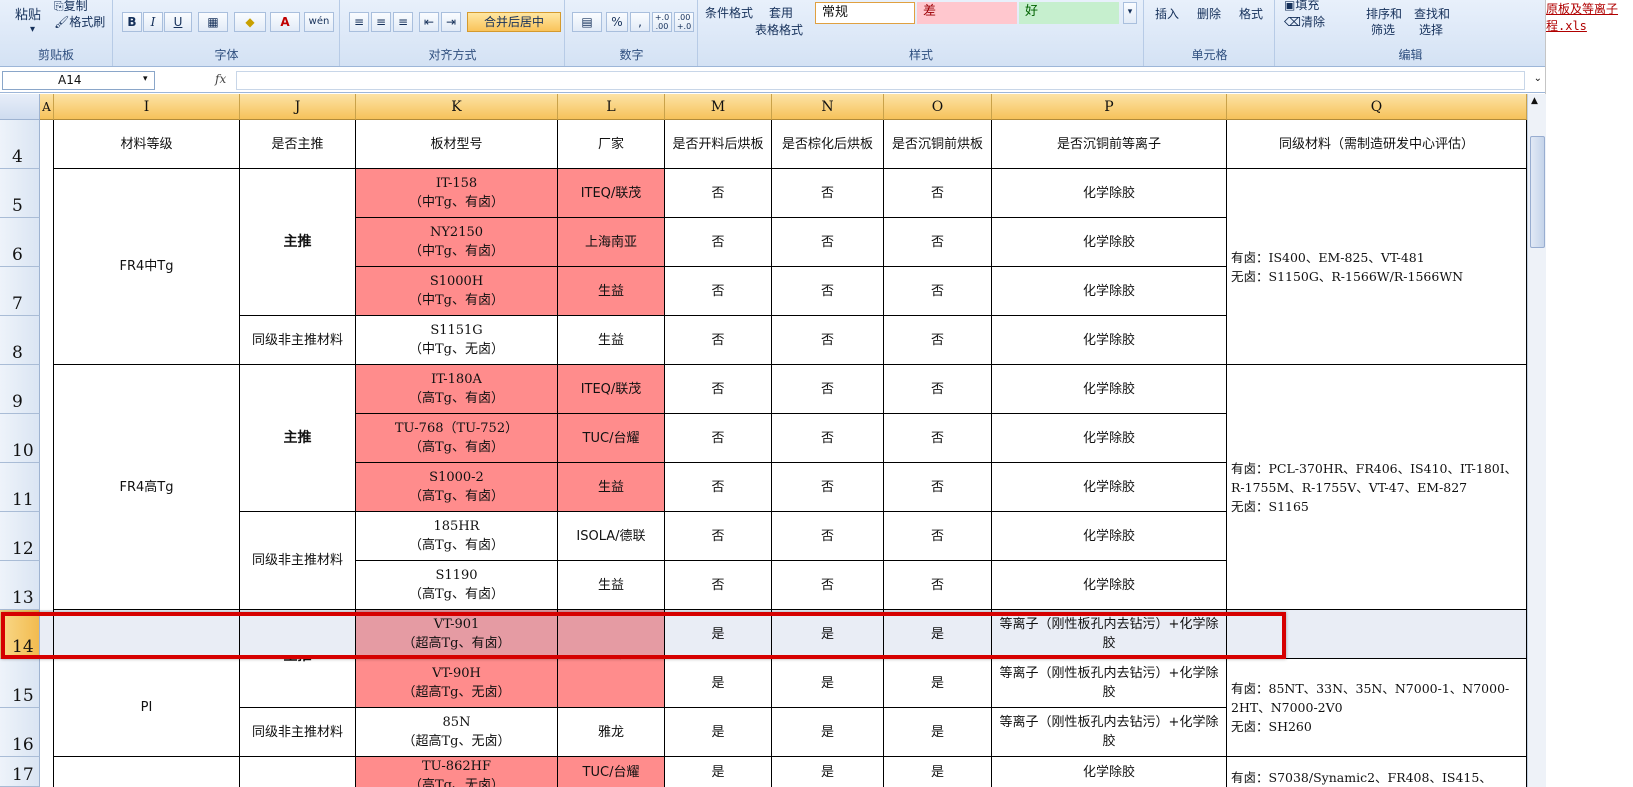  What do you see at coordinates (684, 22) in the screenshot?
I see `decrease-decimal-button: .00 +.0` at bounding box center [684, 22].